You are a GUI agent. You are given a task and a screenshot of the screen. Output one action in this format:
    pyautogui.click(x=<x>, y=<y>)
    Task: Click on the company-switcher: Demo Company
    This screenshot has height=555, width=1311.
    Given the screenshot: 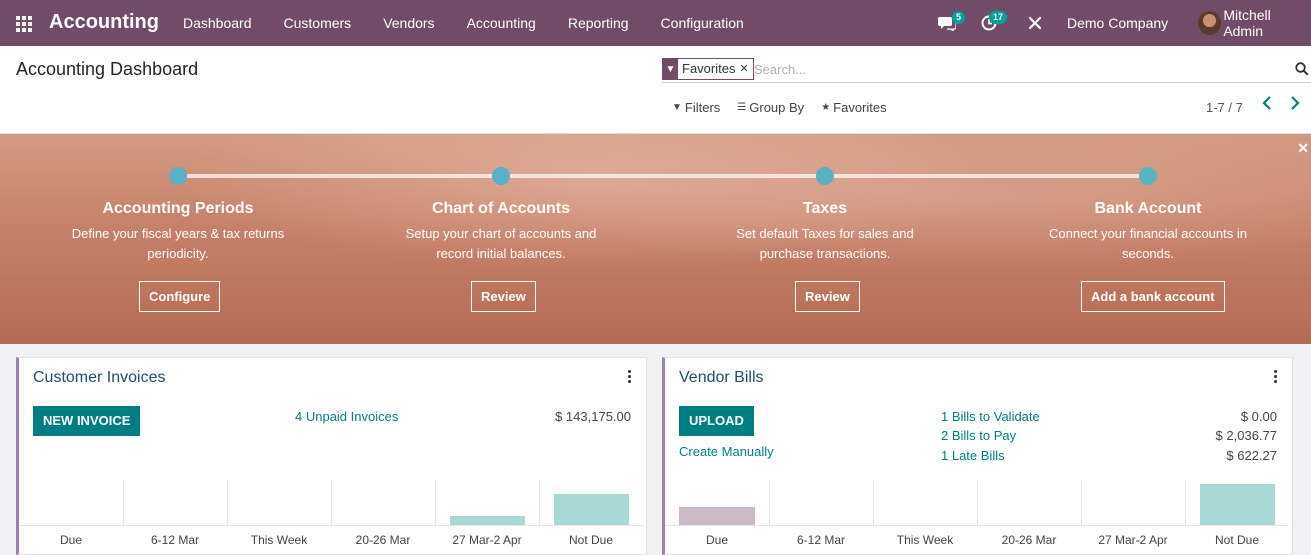 What is the action you would take?
    pyautogui.click(x=1117, y=23)
    